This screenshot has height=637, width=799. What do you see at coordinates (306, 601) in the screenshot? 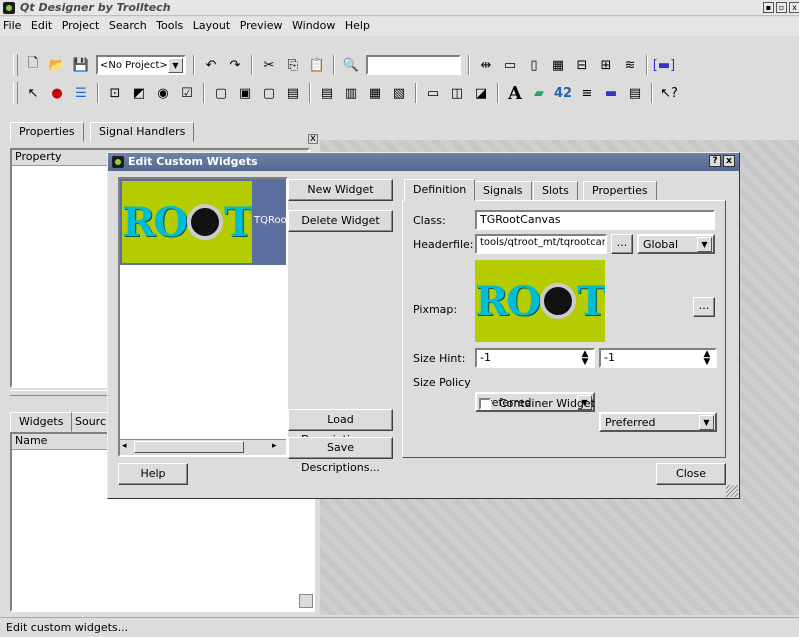
I see `scrollbar-corner` at bounding box center [306, 601].